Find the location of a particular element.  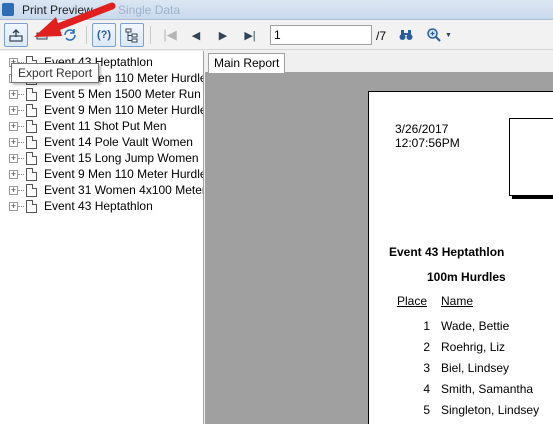

export-report-tooltip: Export Report is located at coordinates (55, 73).